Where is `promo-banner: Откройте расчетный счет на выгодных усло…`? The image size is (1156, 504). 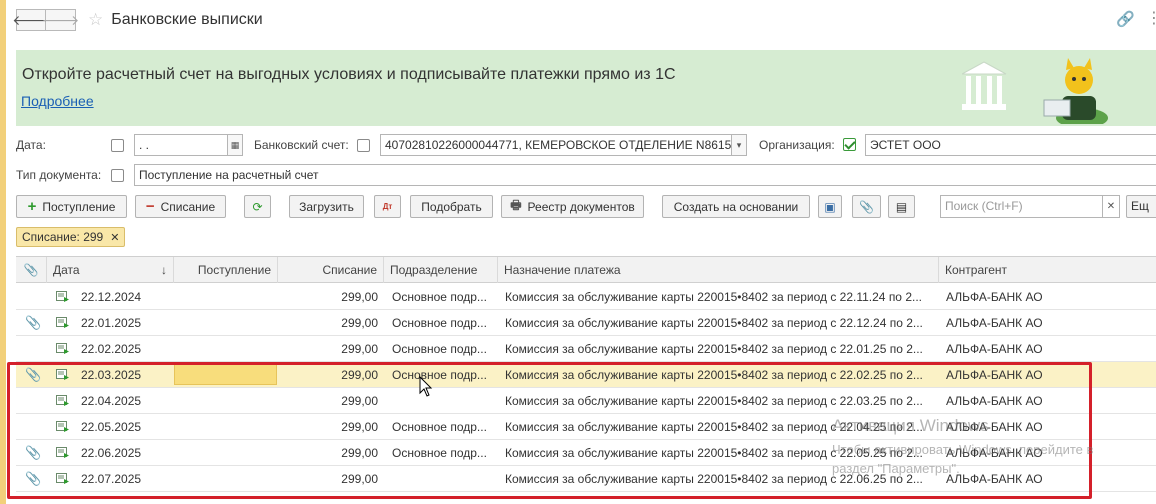
promo-banner: Откройте расчетный счет на выгодных усло… is located at coordinates (586, 88).